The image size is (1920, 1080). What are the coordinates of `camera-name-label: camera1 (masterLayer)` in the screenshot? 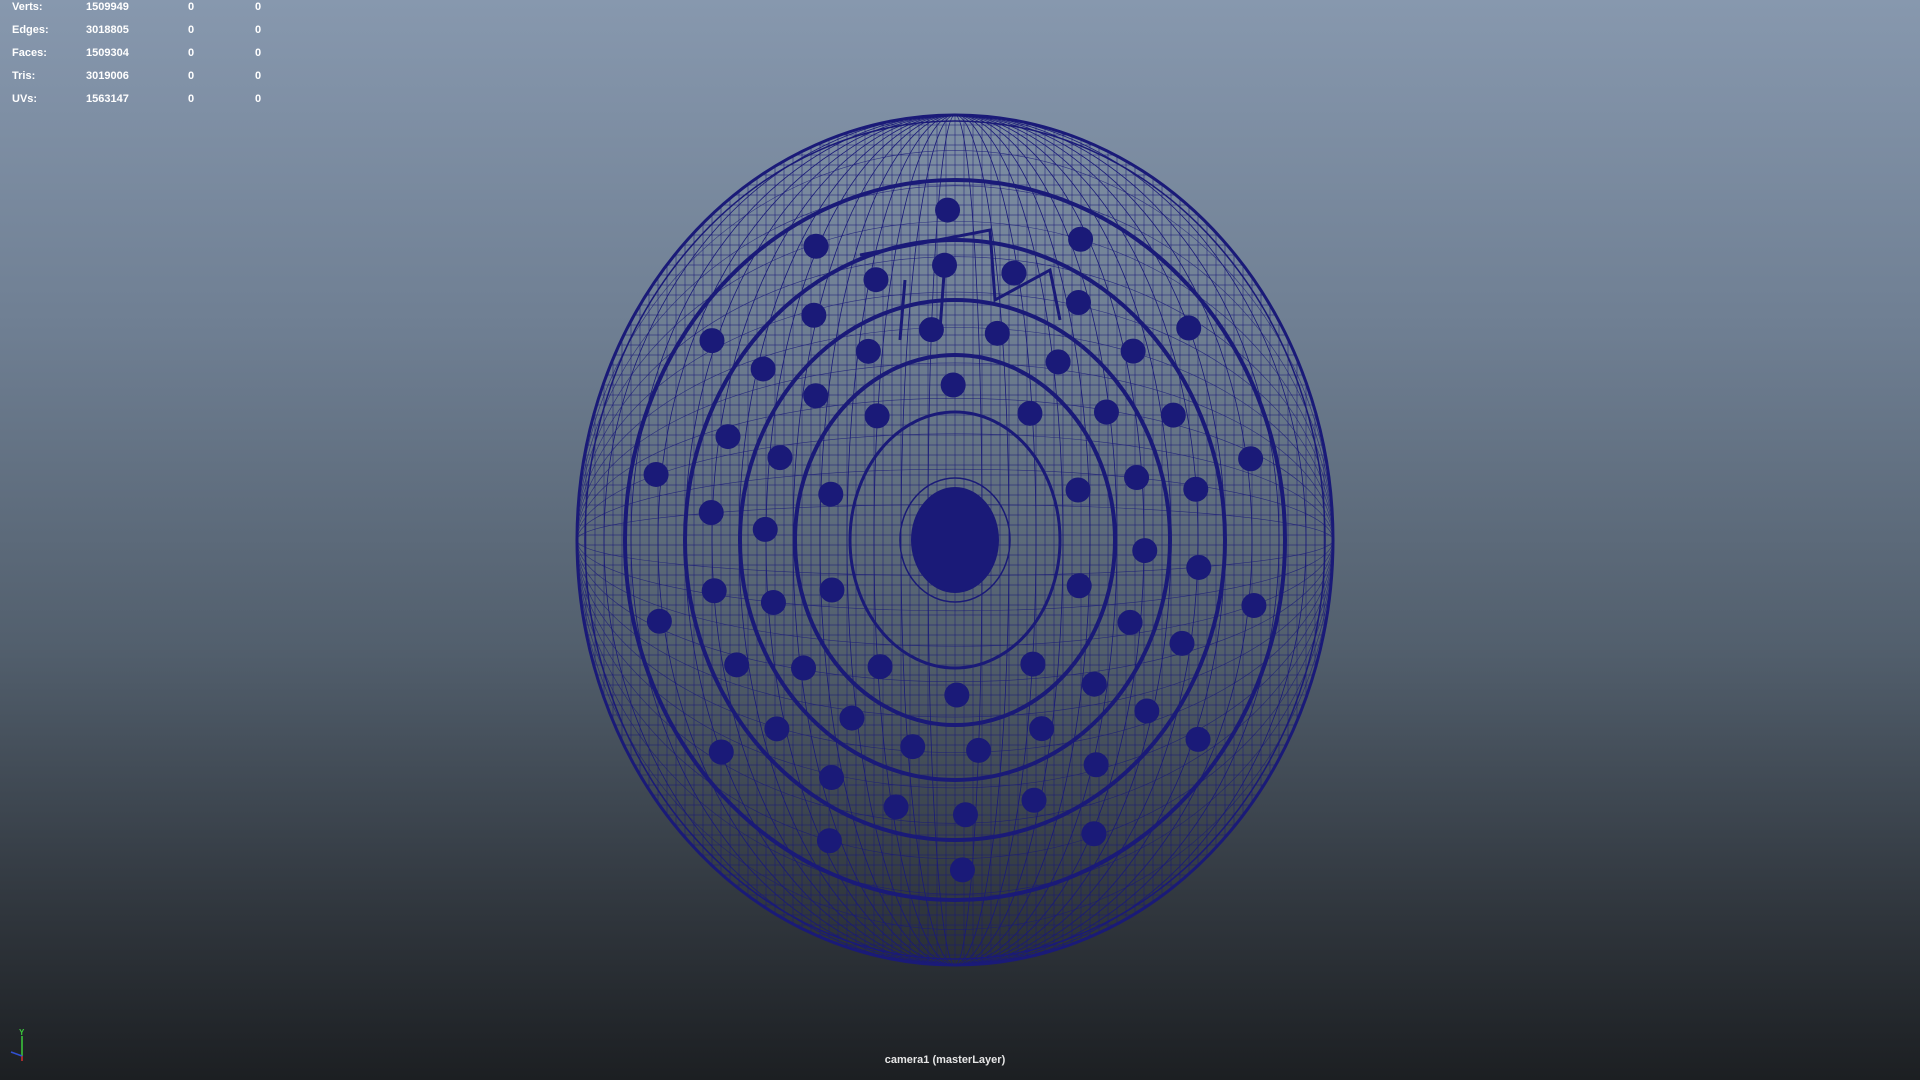 It's located at (945, 1060).